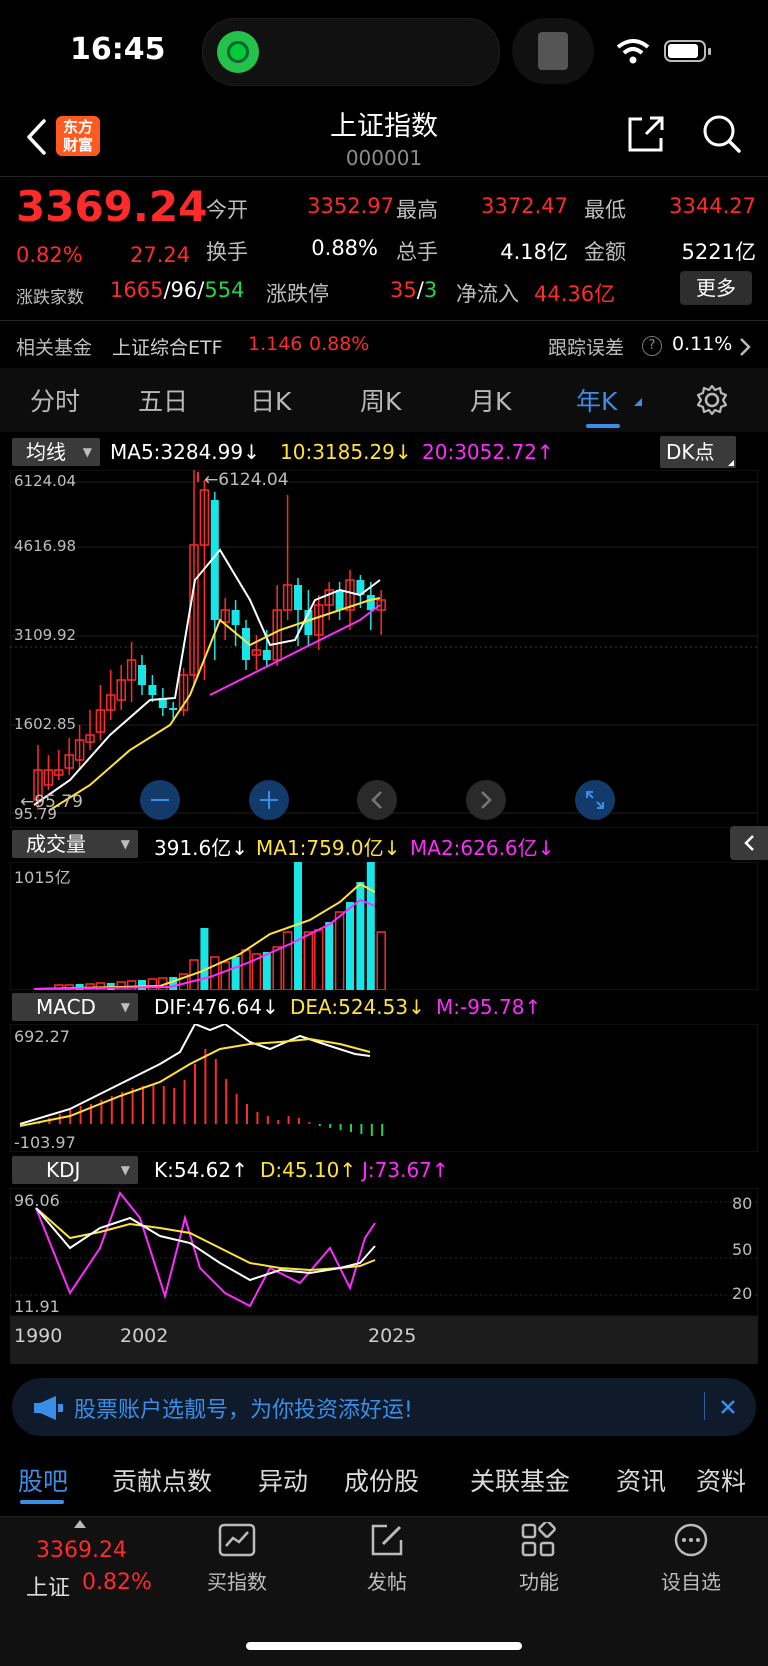  What do you see at coordinates (357, 1007) in the screenshot?
I see `macd-dea: DEA:524.53↓` at bounding box center [357, 1007].